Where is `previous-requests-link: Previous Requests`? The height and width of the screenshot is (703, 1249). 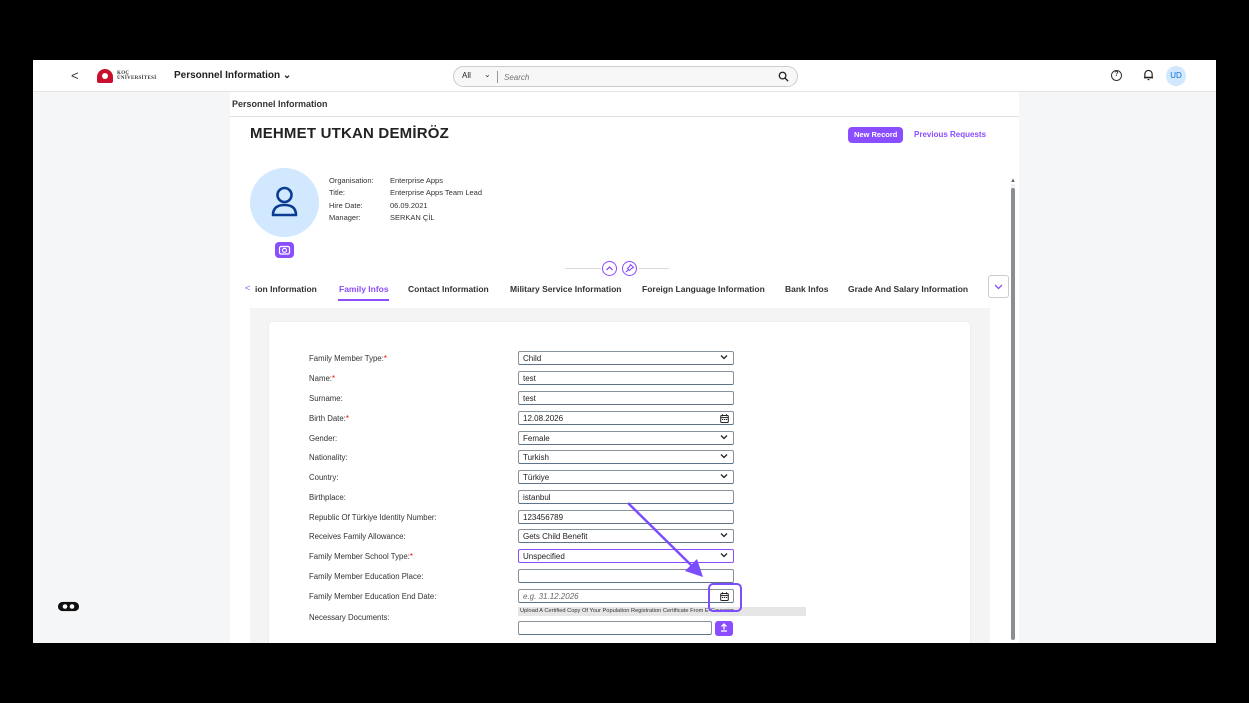 previous-requests-link: Previous Requests is located at coordinates (950, 134).